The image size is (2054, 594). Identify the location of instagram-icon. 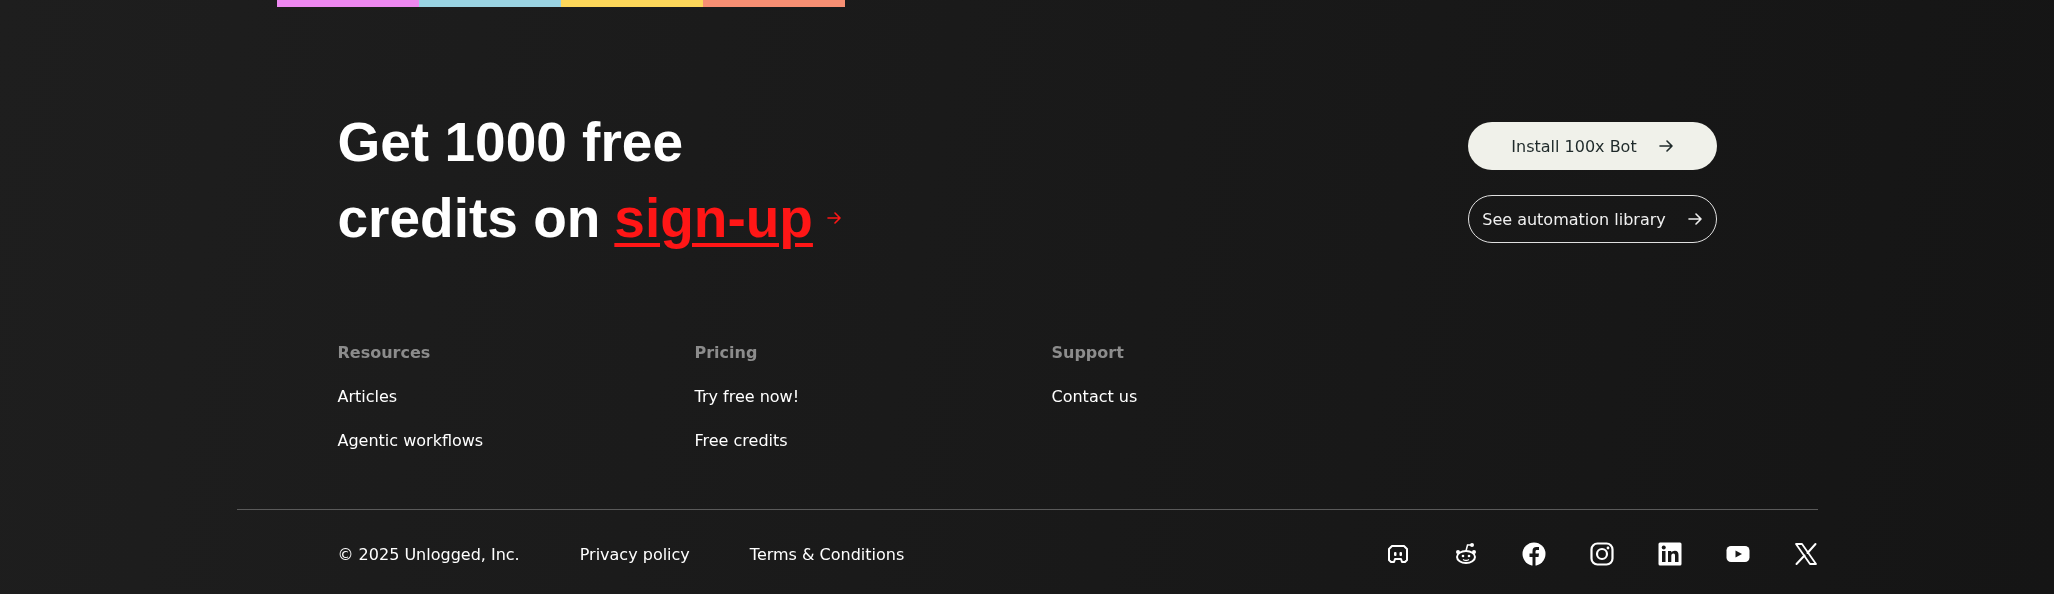
(1601, 554).